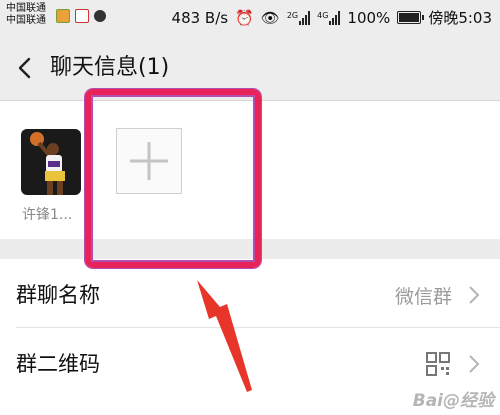  I want to click on net-type-4g: 4G, so click(323, 15).